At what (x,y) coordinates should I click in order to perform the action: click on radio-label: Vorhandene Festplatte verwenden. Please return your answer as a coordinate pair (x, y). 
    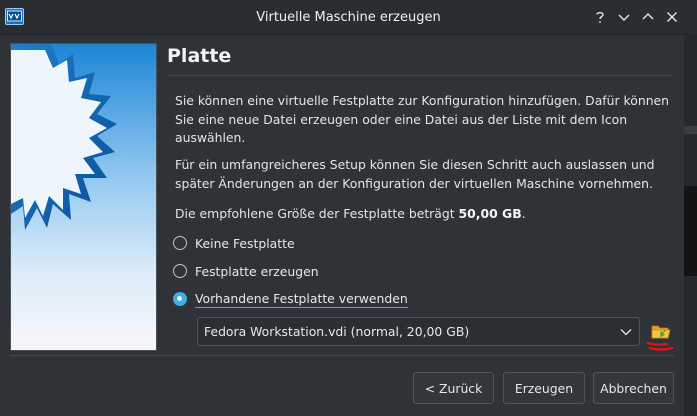
    Looking at the image, I should click on (301, 299).